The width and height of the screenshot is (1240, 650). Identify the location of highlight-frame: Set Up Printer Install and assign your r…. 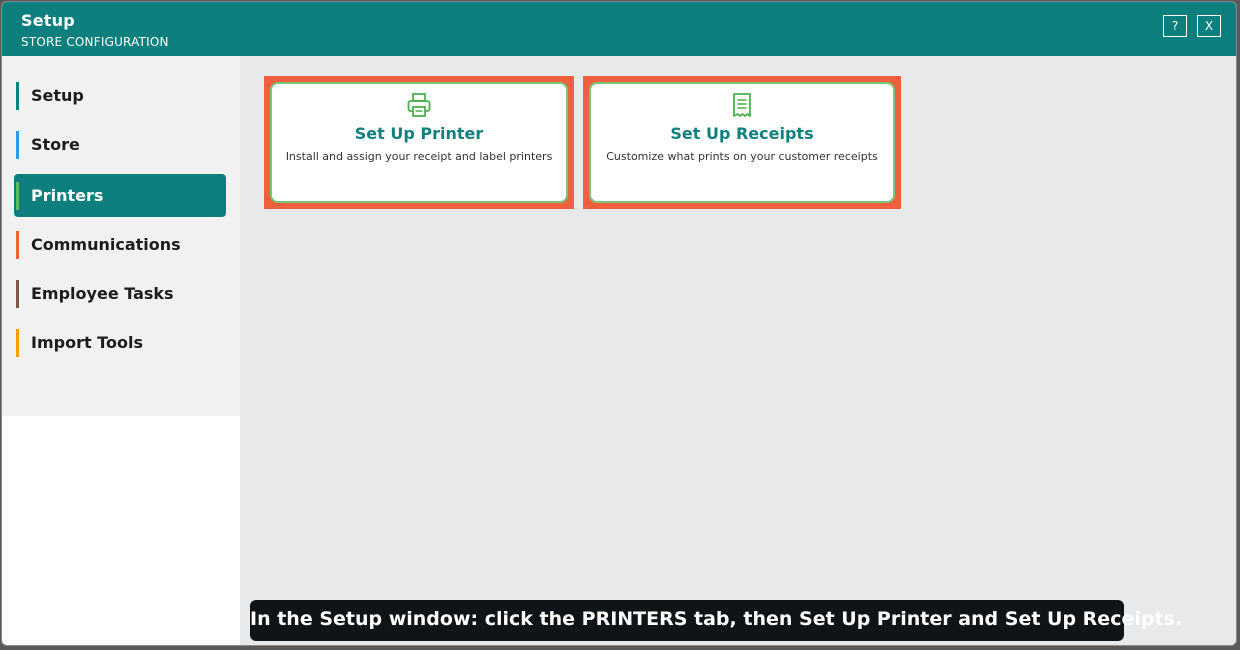
(419, 142).